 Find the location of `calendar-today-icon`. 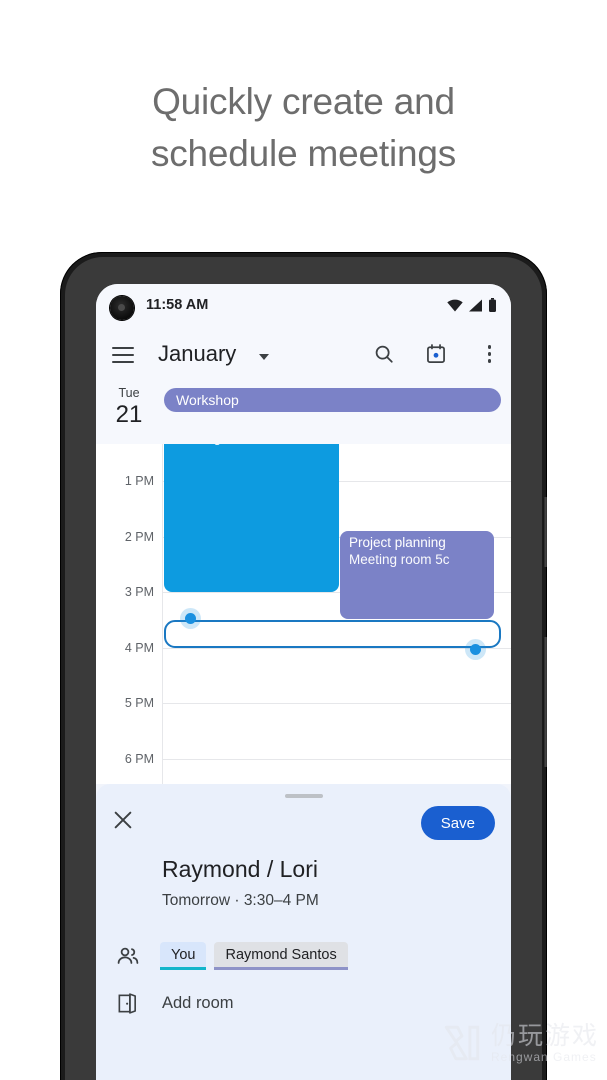

calendar-today-icon is located at coordinates (436, 354).